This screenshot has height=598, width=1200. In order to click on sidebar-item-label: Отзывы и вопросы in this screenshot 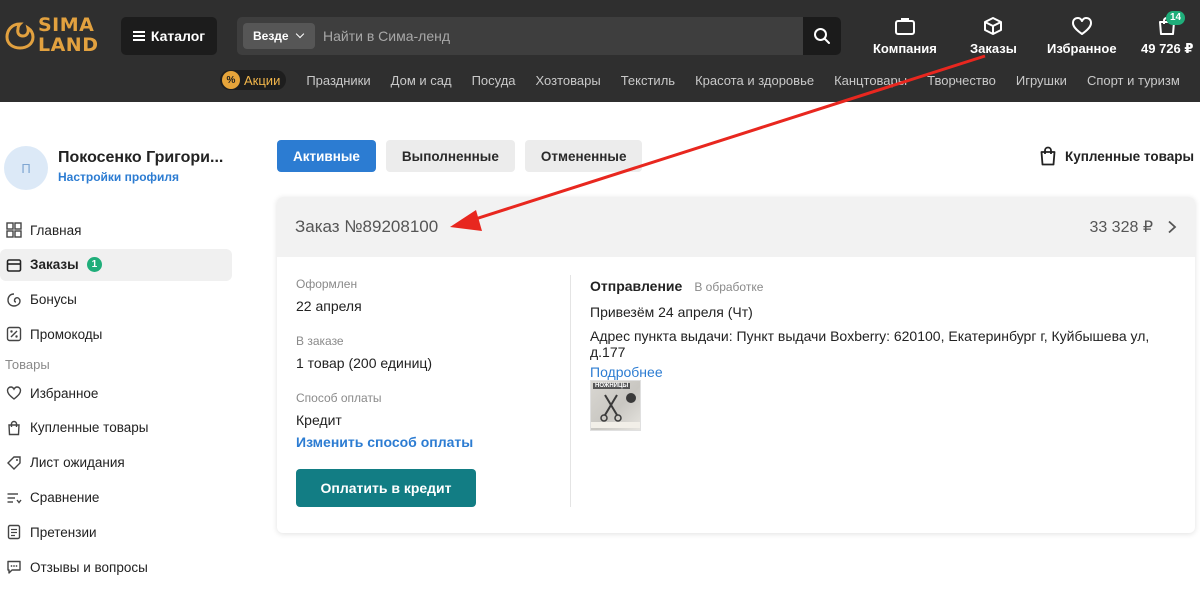, I will do `click(89, 567)`.